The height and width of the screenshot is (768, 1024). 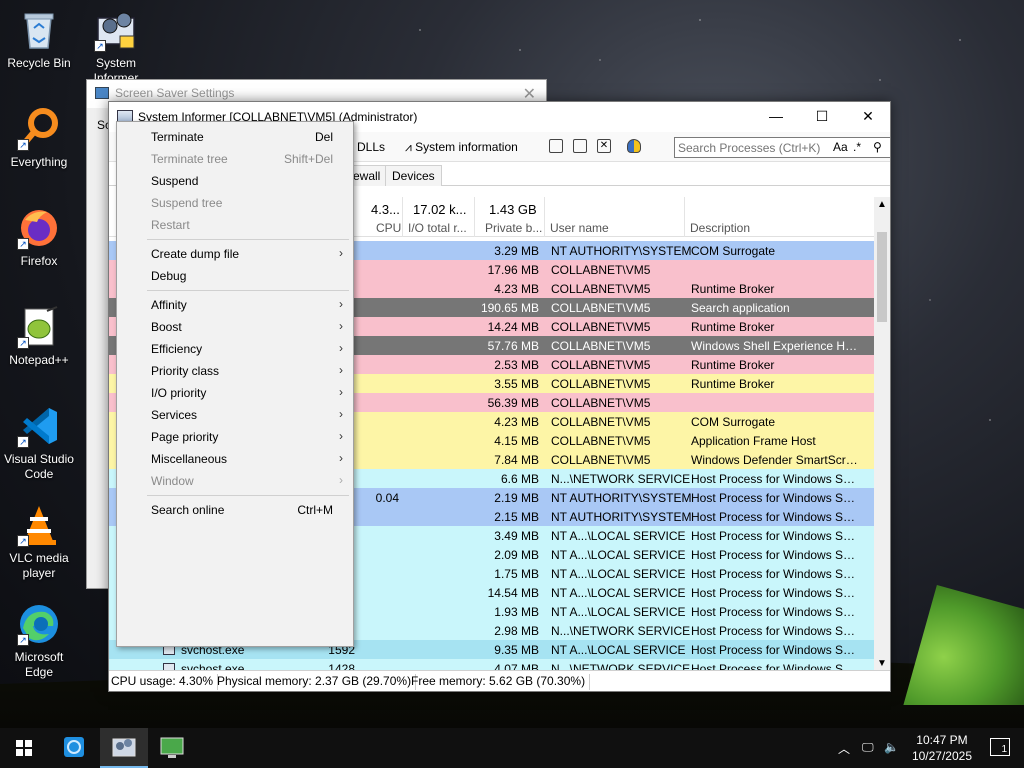 What do you see at coordinates (235, 393) in the screenshot?
I see `menu-item-i-o-priority: I/O priority ›` at bounding box center [235, 393].